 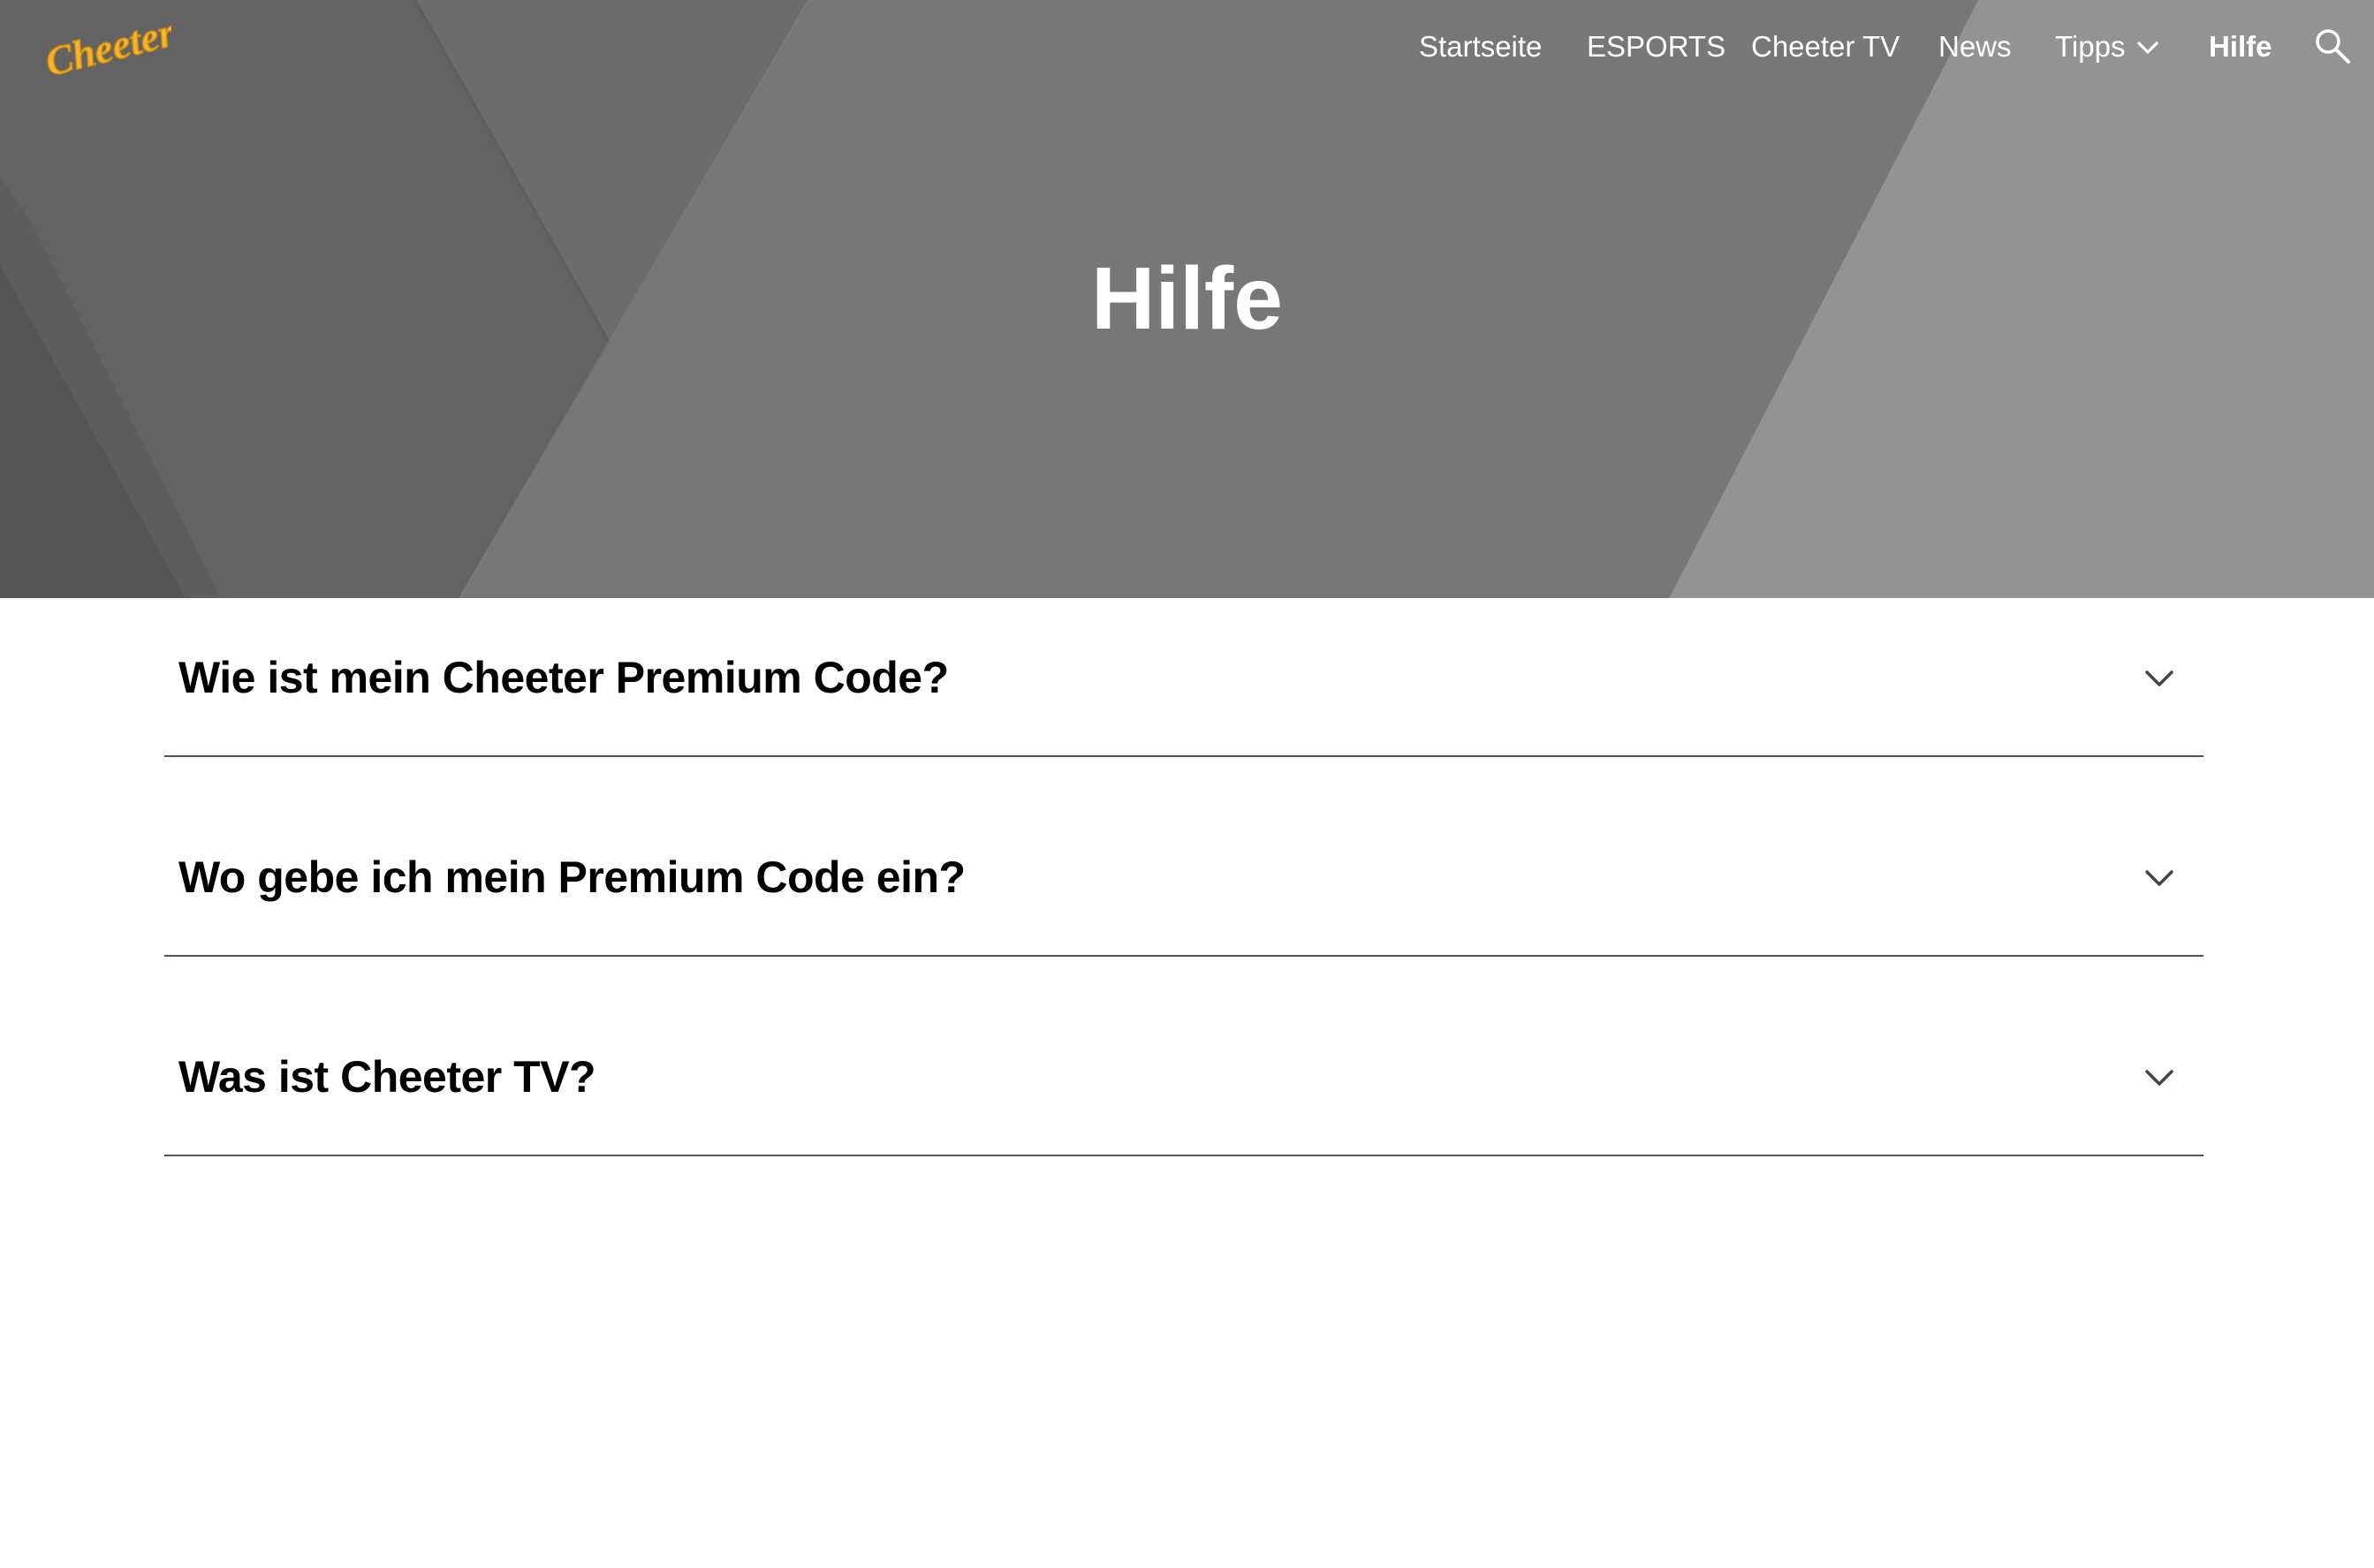 What do you see at coordinates (2332, 46) in the screenshot?
I see `search-icon` at bounding box center [2332, 46].